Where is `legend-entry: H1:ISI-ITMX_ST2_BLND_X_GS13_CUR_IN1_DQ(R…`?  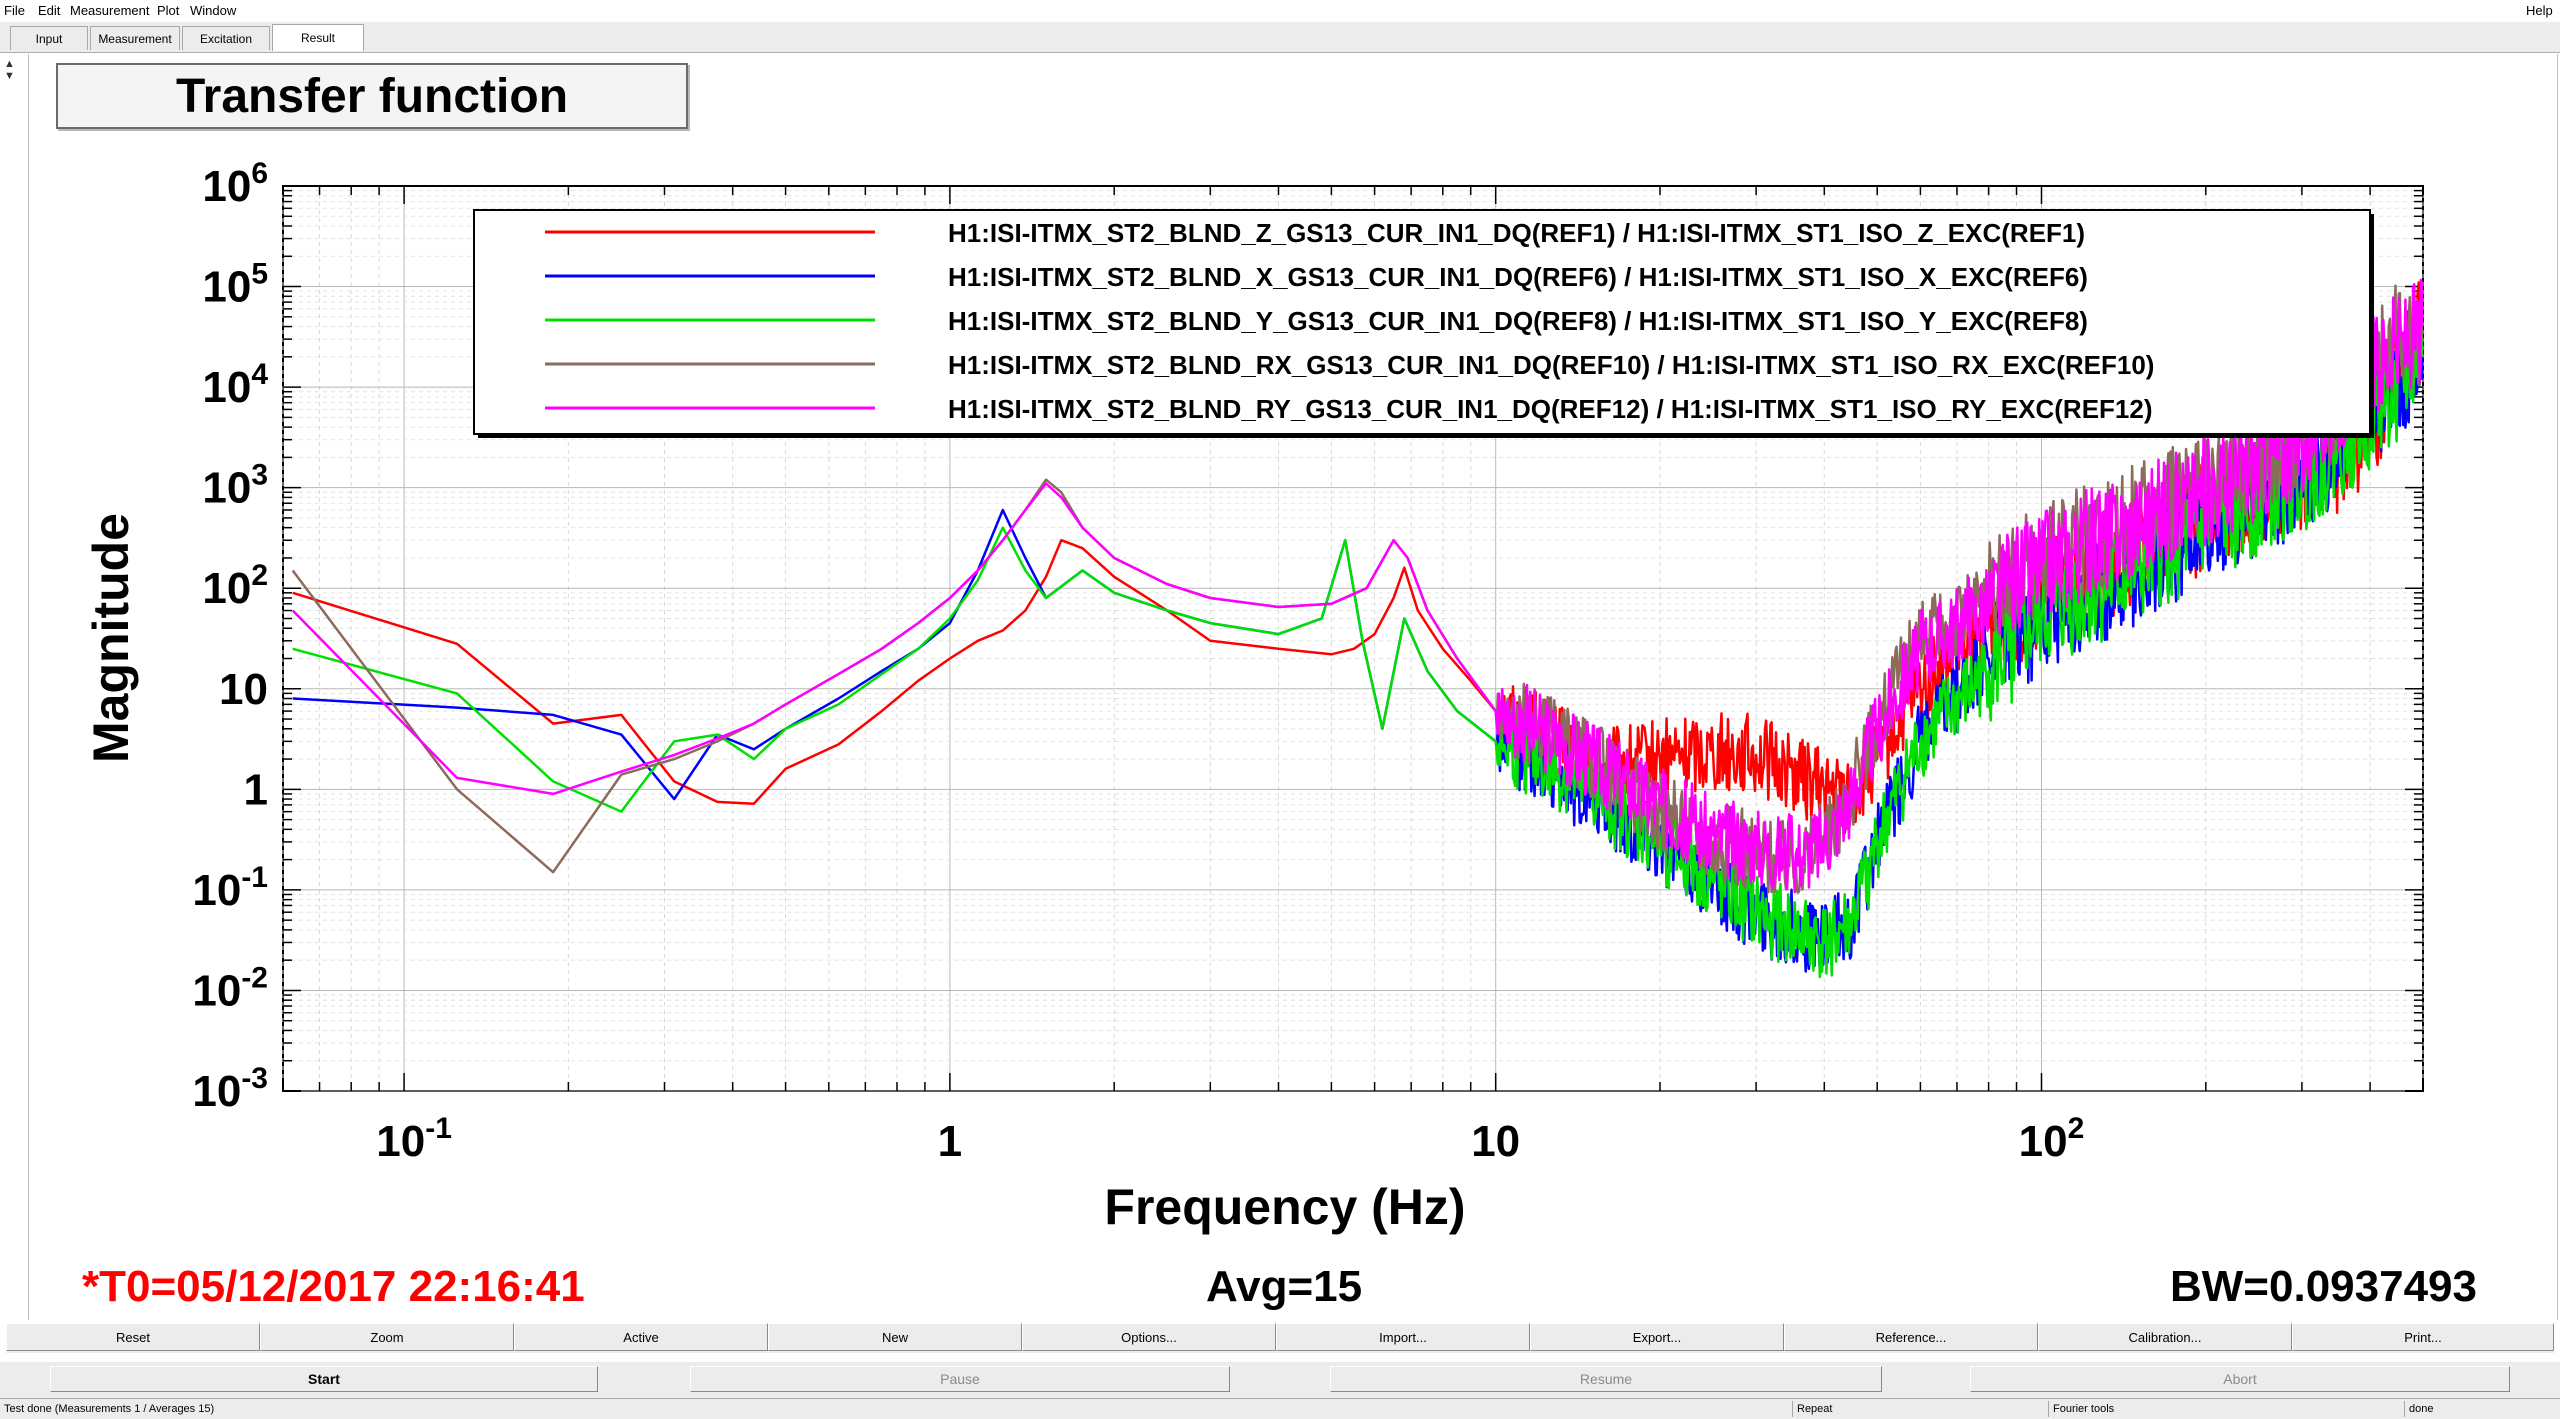 legend-entry: H1:ISI-ITMX_ST2_BLND_X_GS13_CUR_IN1_DQ(R… is located at coordinates (1518, 277).